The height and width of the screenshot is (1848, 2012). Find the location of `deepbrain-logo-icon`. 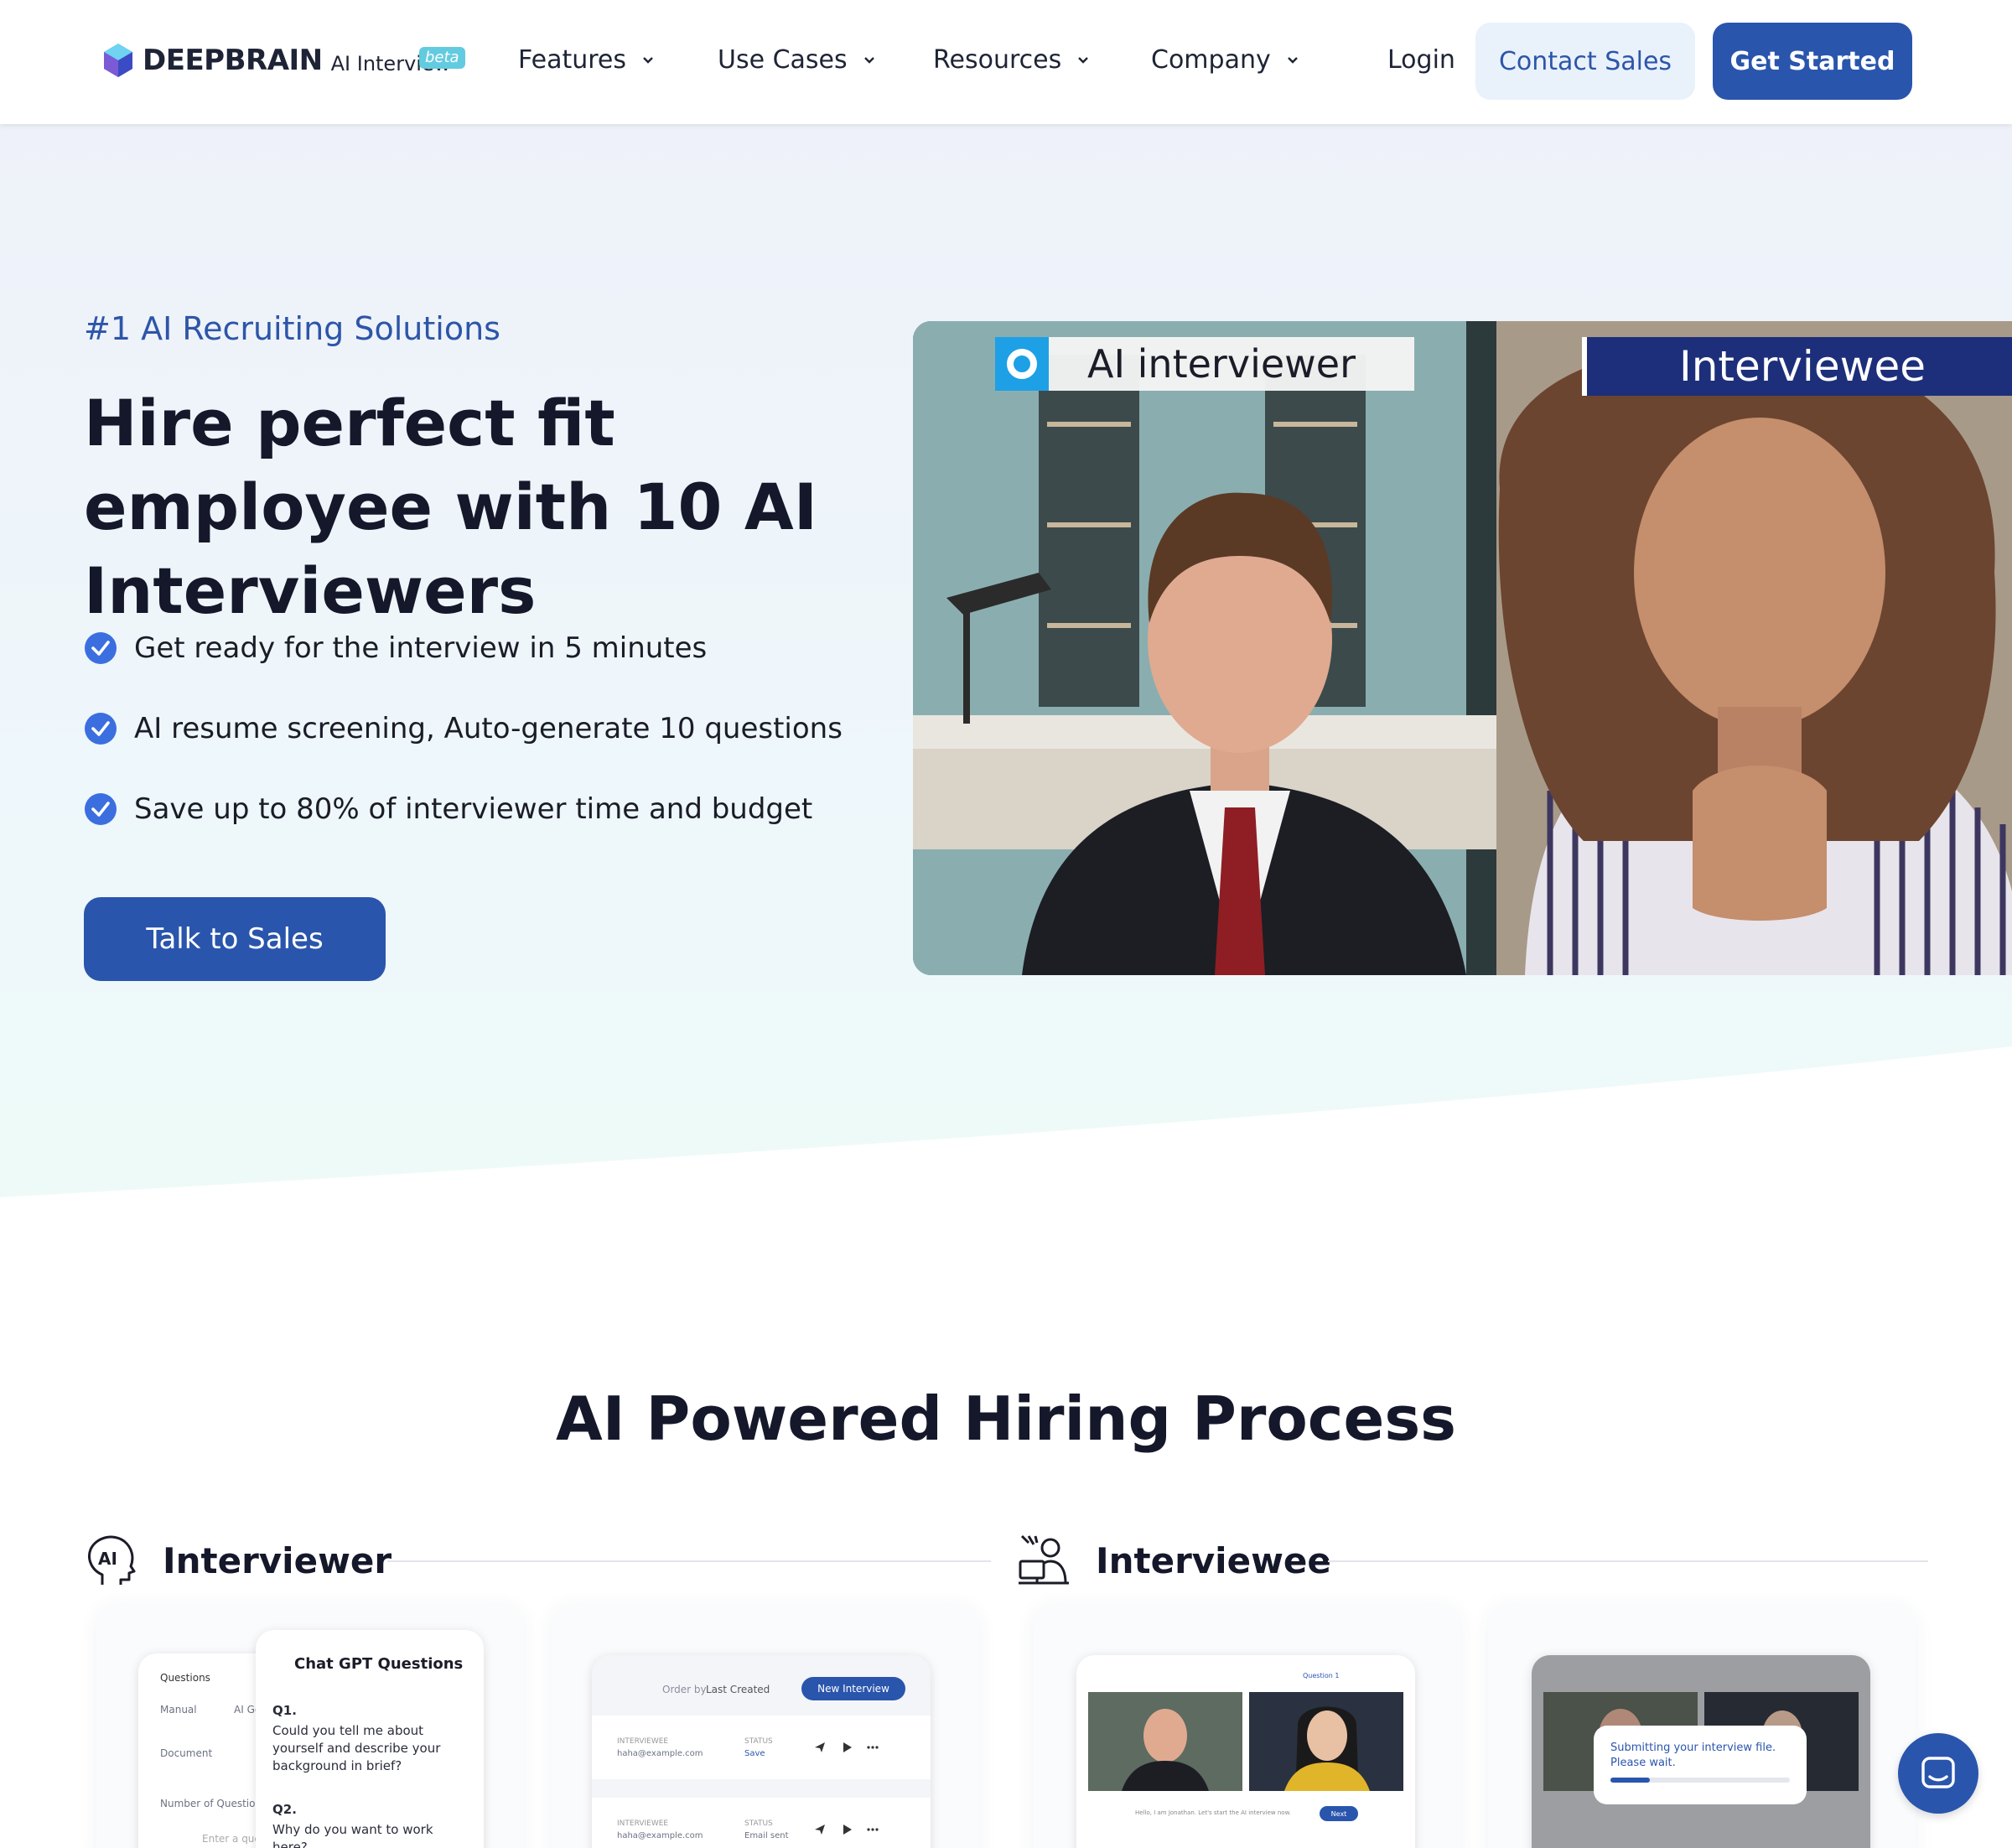

deepbrain-logo-icon is located at coordinates (118, 61).